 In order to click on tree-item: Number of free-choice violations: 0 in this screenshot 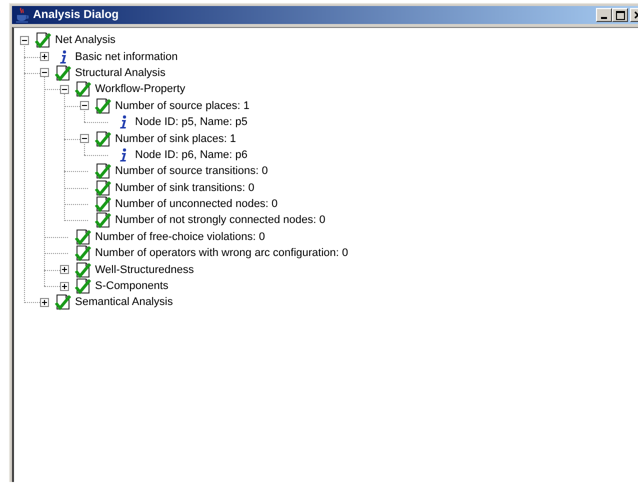, I will do `click(179, 236)`.